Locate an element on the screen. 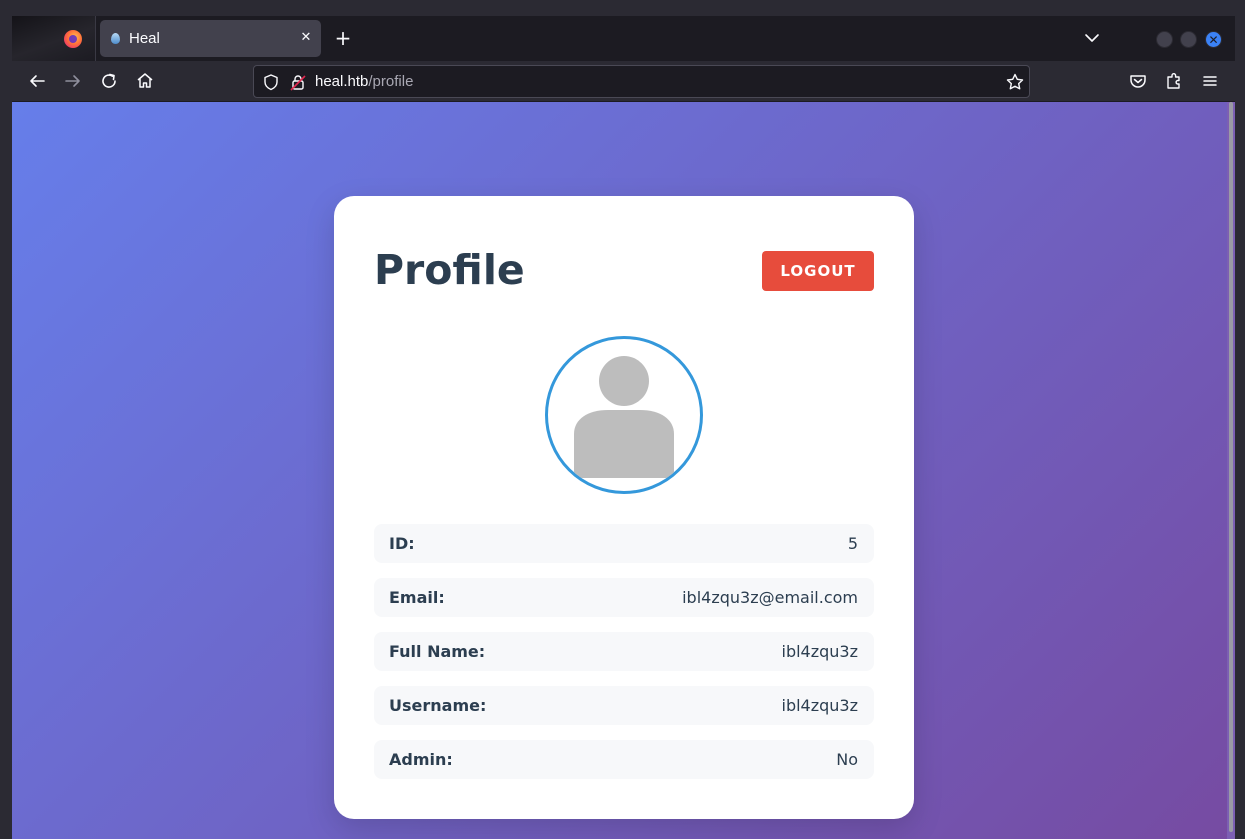  browser-tab: Heal ✕ is located at coordinates (210, 38).